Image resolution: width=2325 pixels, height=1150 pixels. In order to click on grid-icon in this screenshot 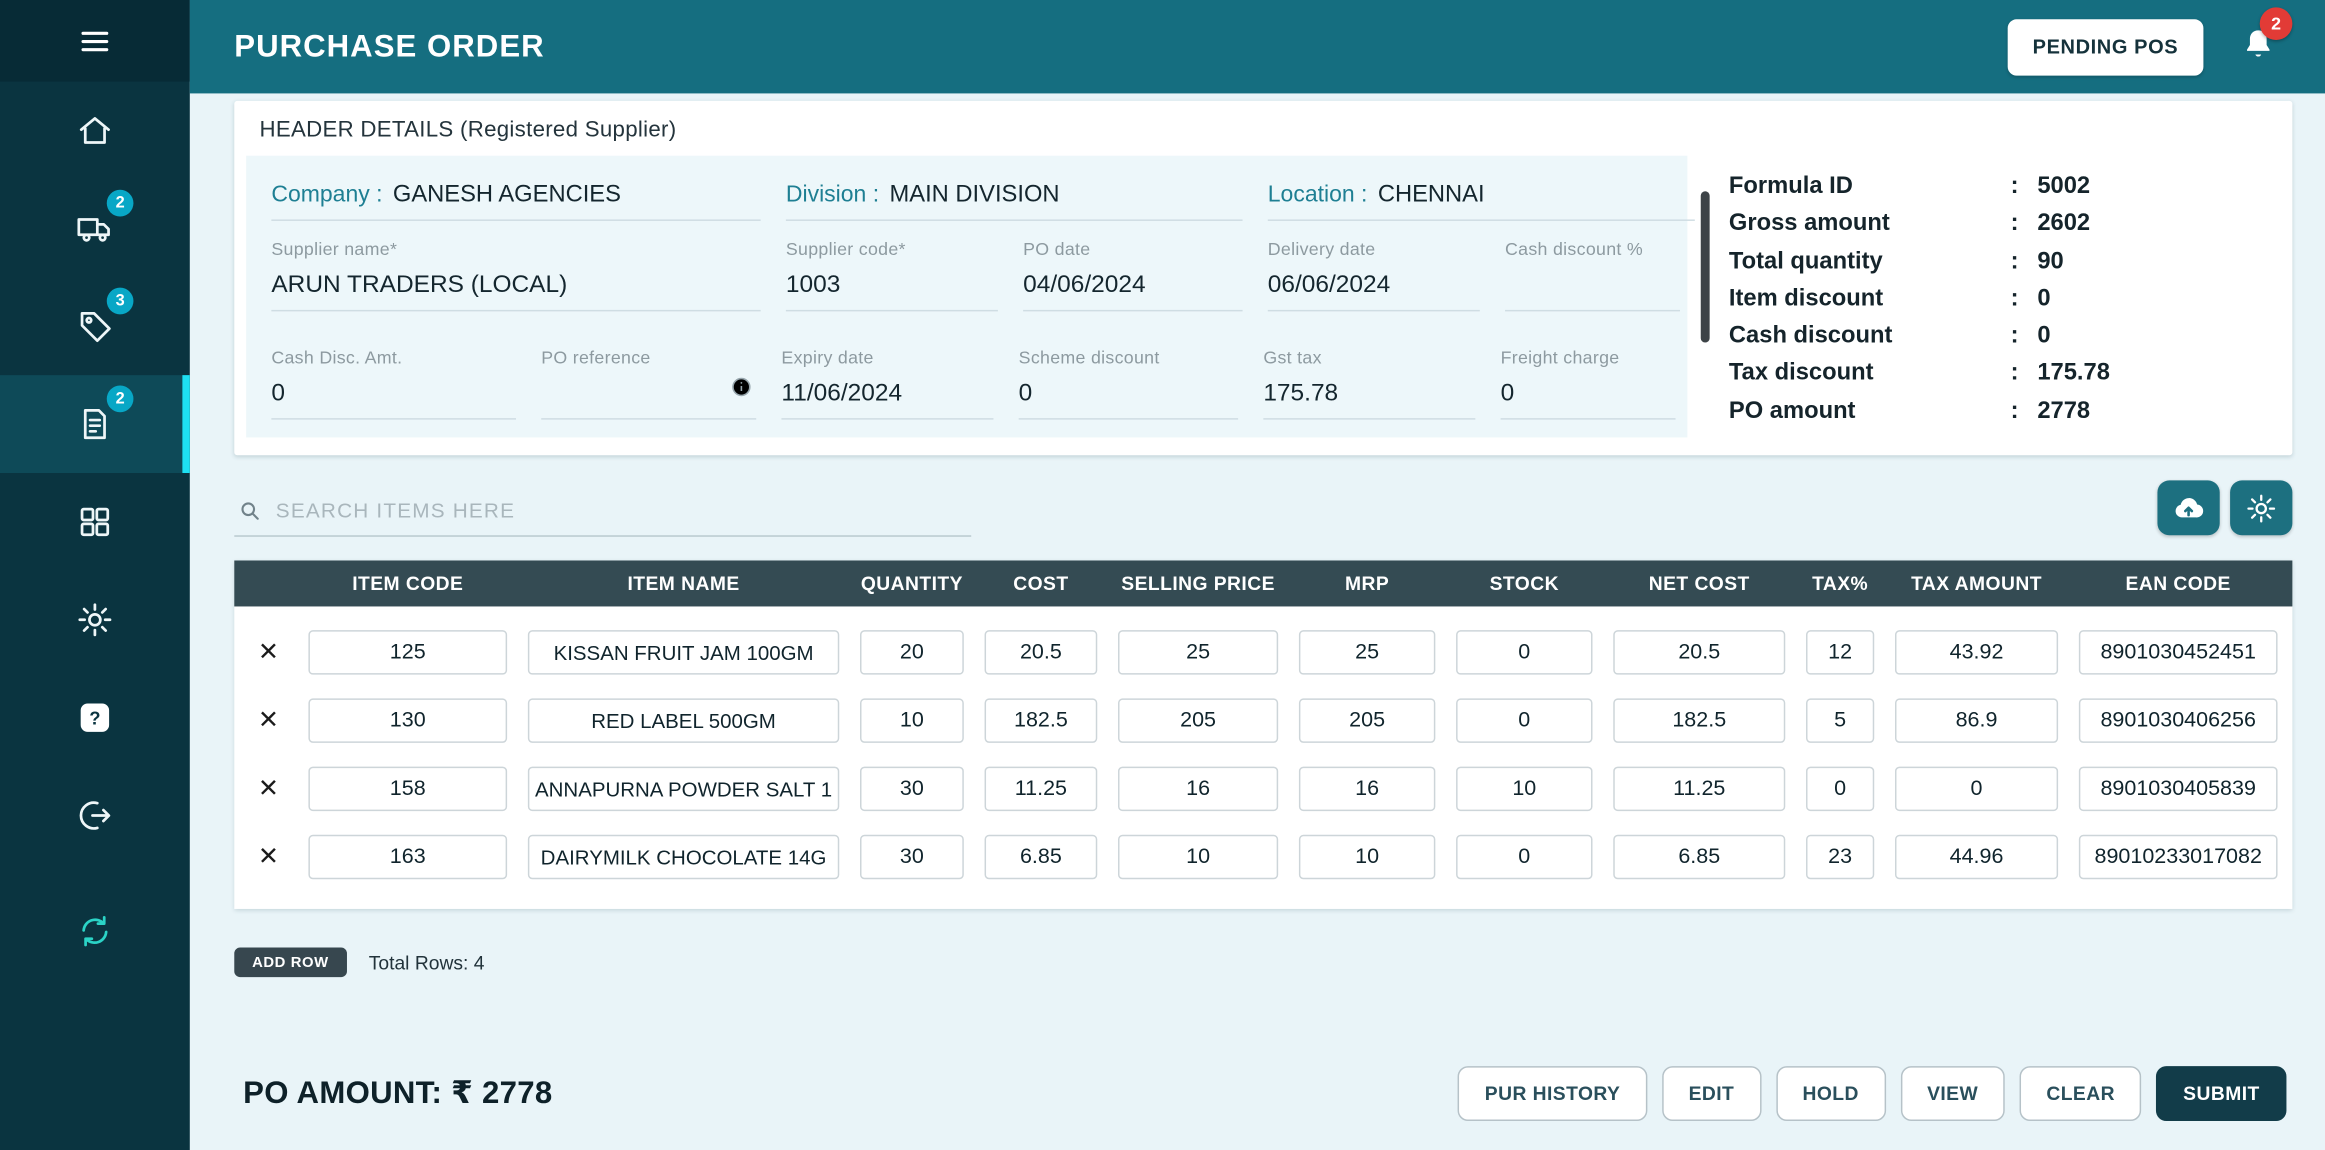, I will do `click(95, 522)`.